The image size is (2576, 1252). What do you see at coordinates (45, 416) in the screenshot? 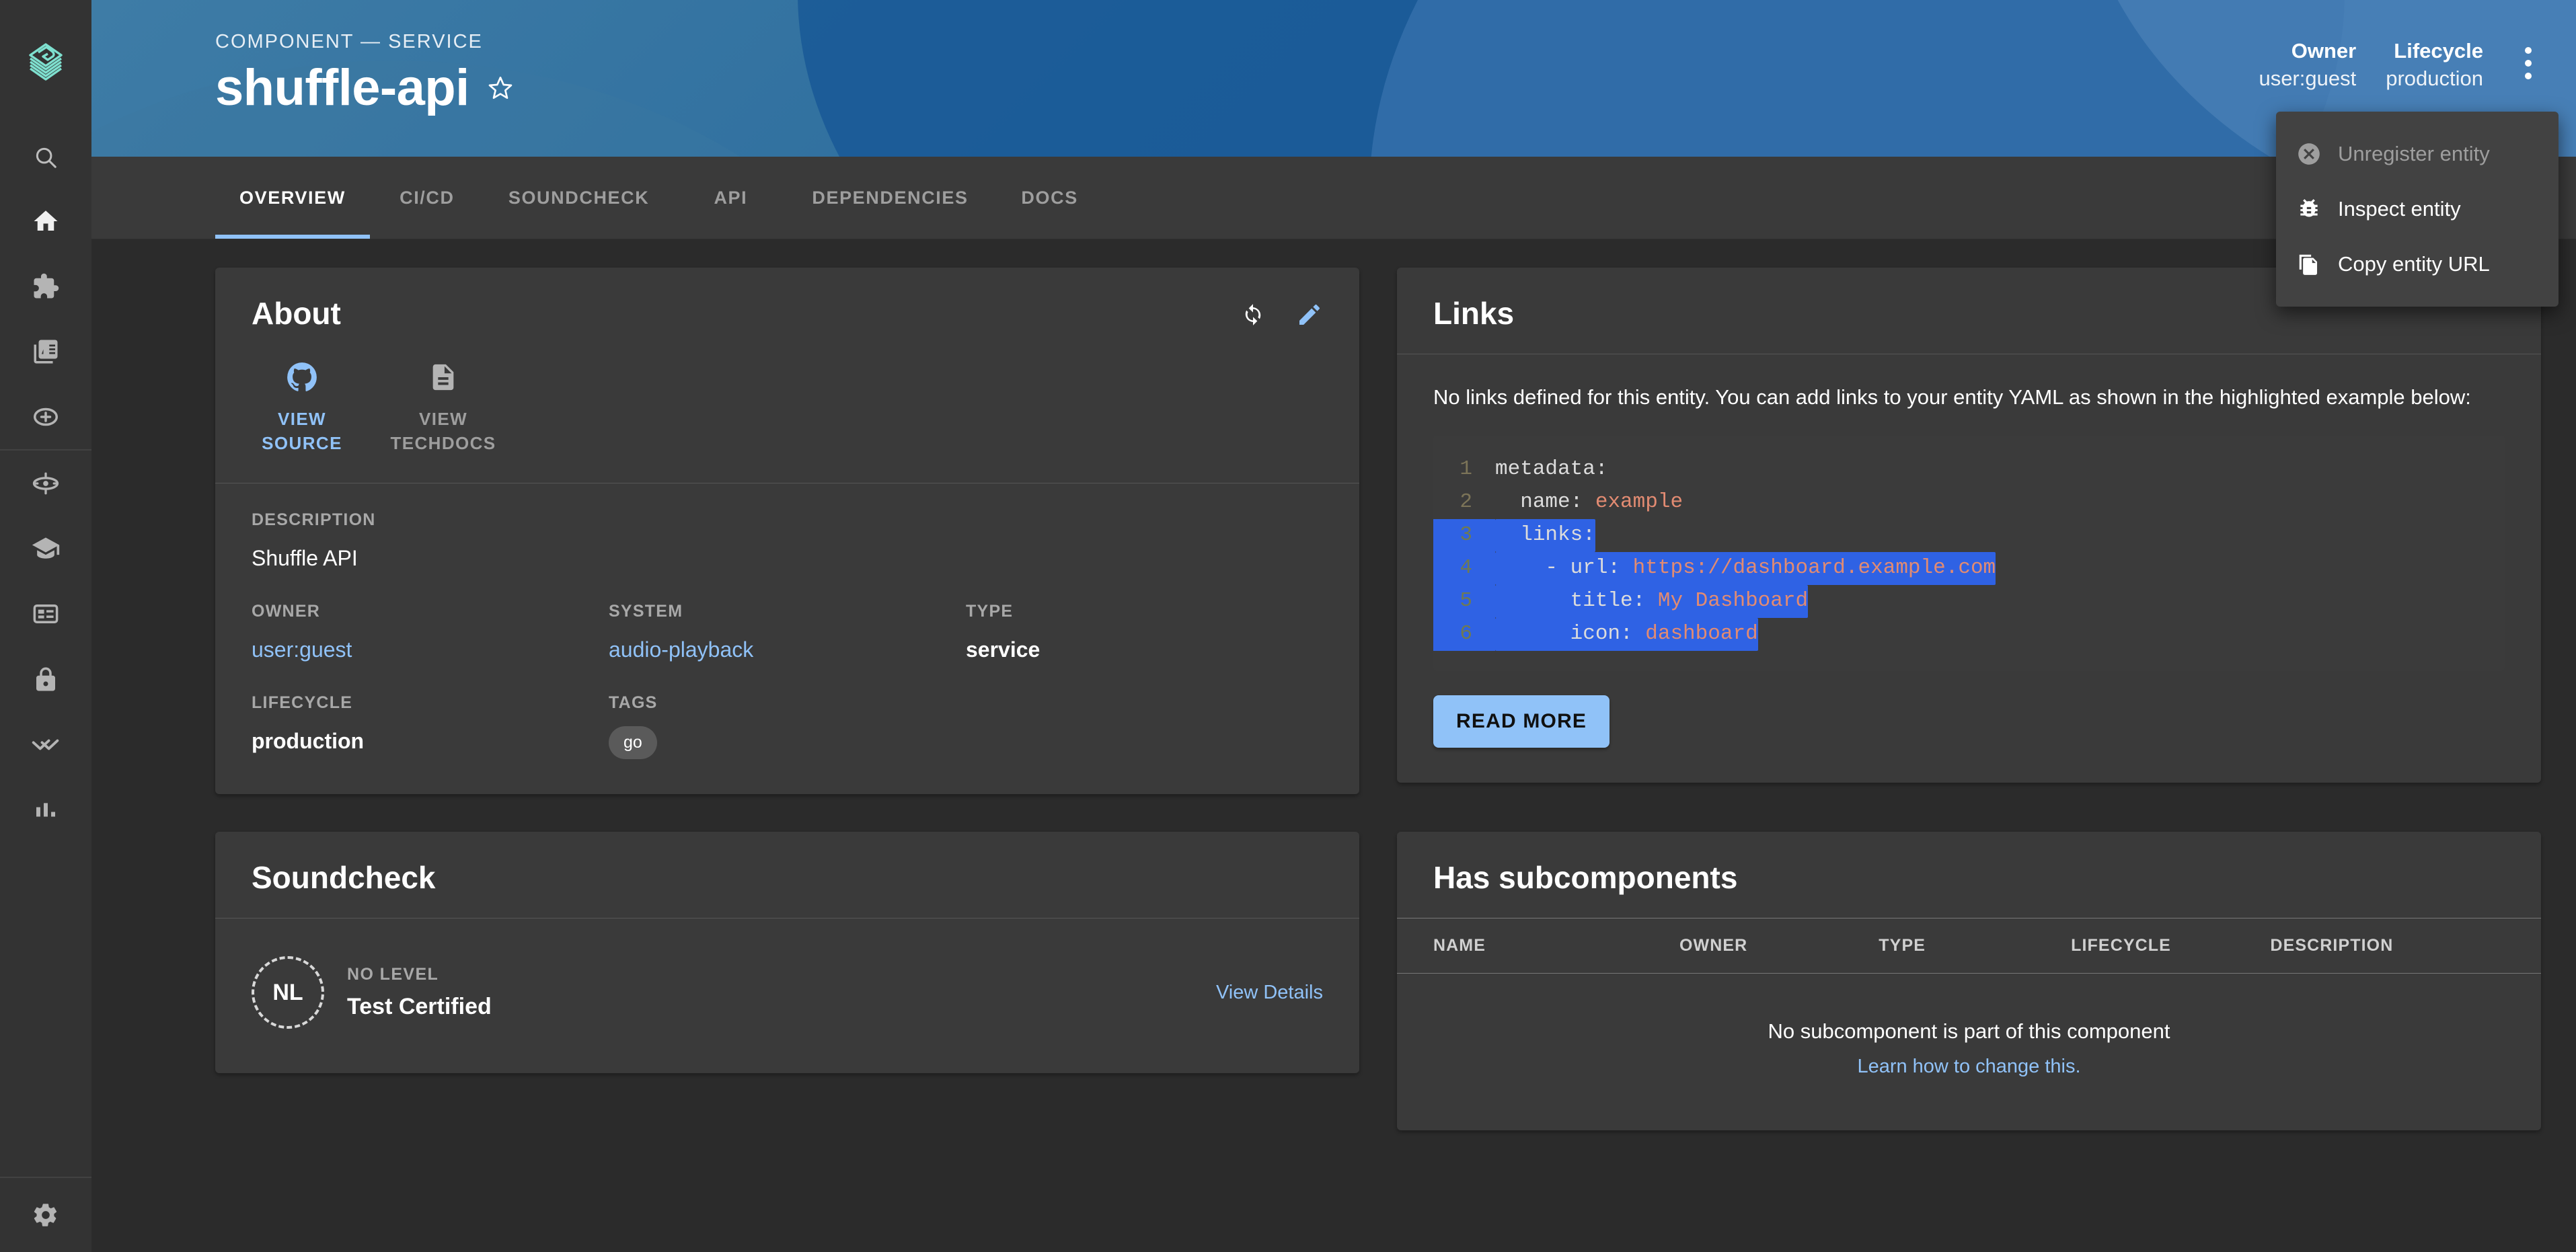
I see `sidebar-item-create` at bounding box center [45, 416].